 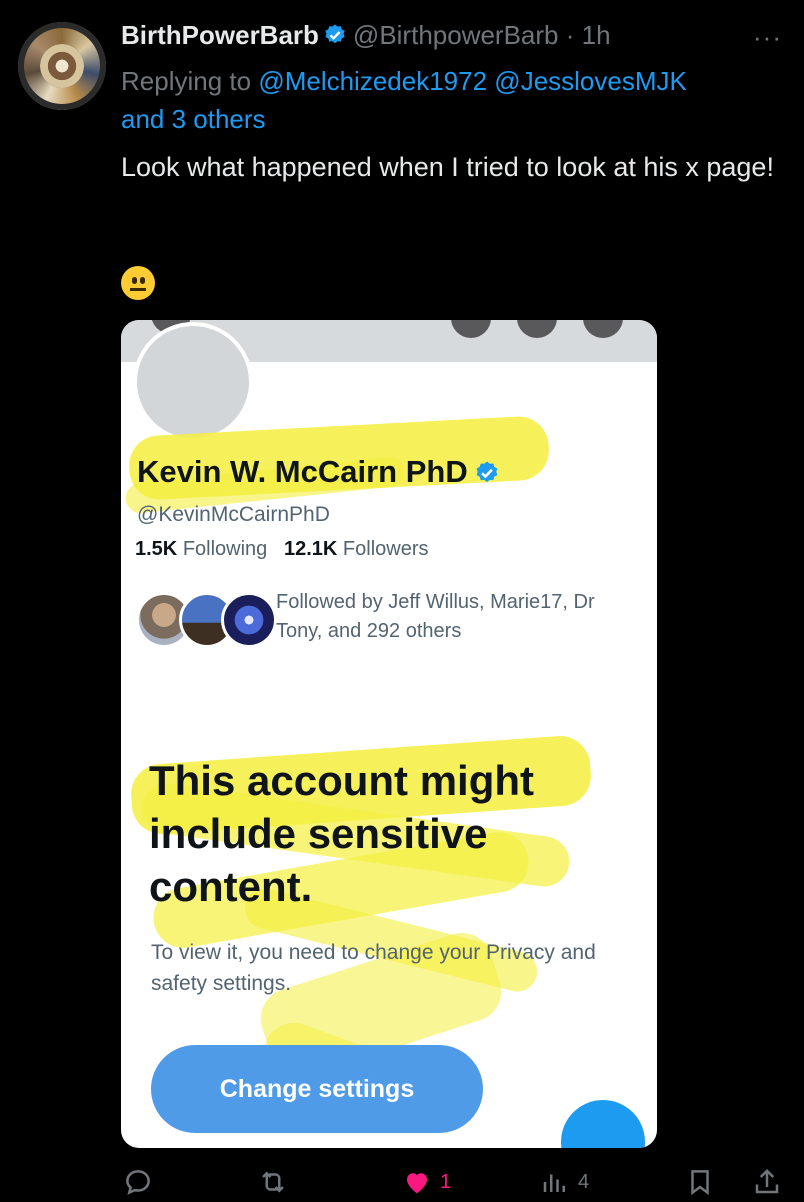 I want to click on post-time: 1h, so click(x=596, y=35).